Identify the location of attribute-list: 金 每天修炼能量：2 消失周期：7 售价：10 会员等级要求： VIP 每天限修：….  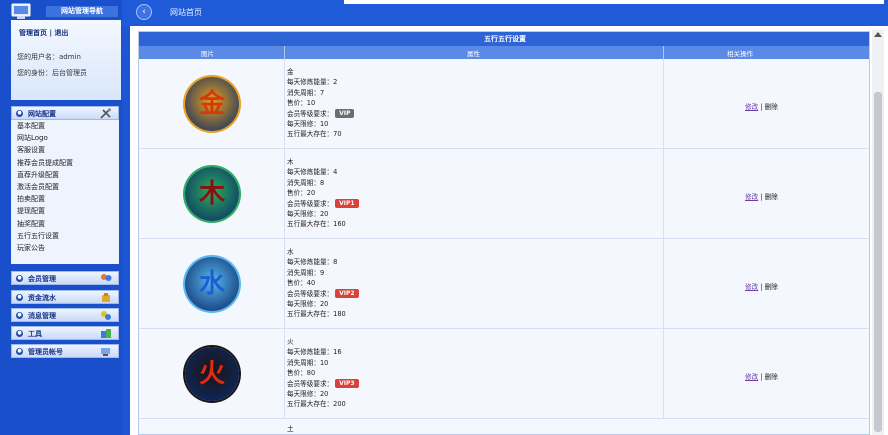
(472, 103).